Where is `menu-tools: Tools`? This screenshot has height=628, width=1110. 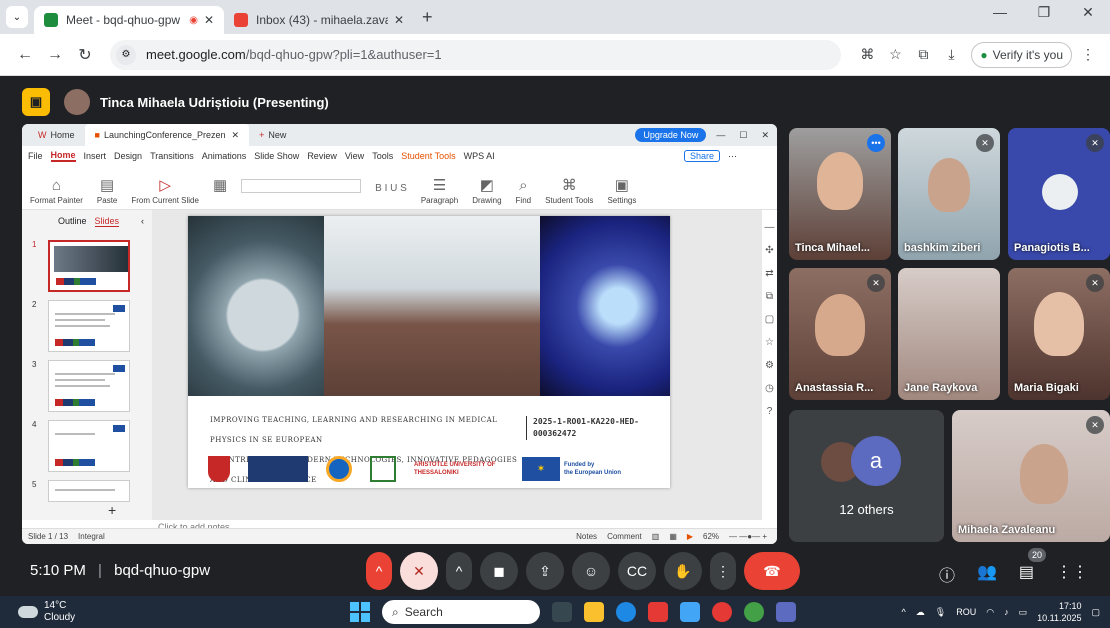 menu-tools: Tools is located at coordinates (382, 156).